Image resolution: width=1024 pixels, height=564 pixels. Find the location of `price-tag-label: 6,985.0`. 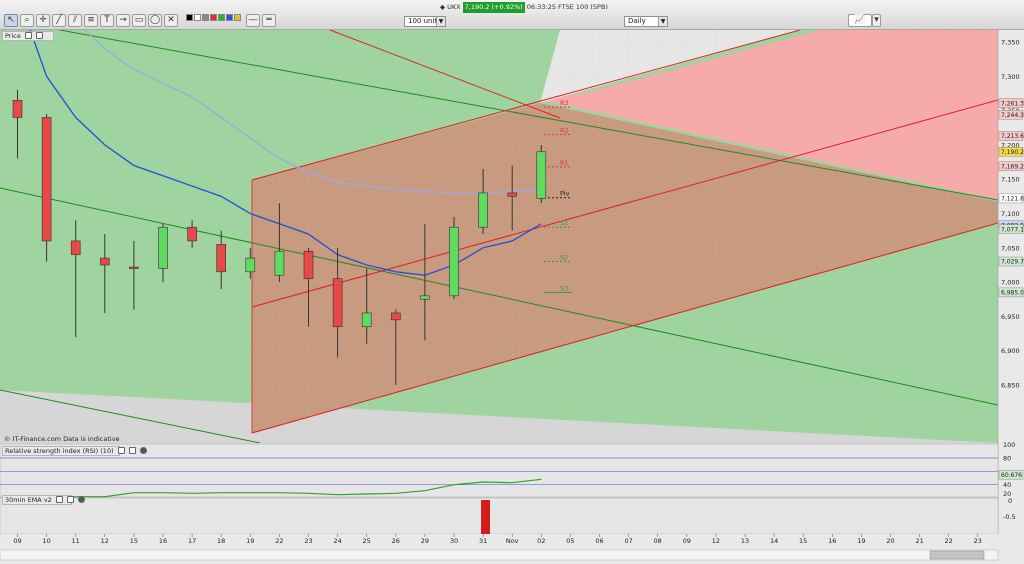

price-tag-label: 6,985.0 is located at coordinates (1012, 293).